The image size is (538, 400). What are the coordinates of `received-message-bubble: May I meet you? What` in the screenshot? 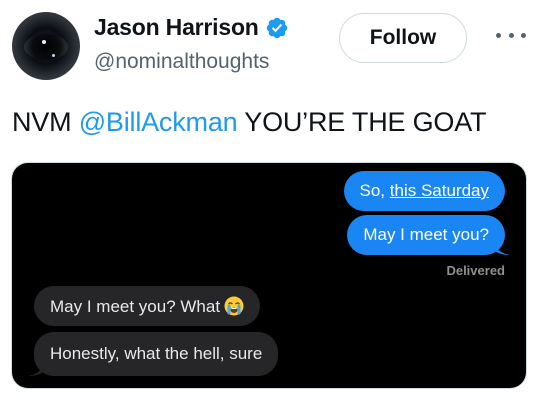 It's located at (147, 306).